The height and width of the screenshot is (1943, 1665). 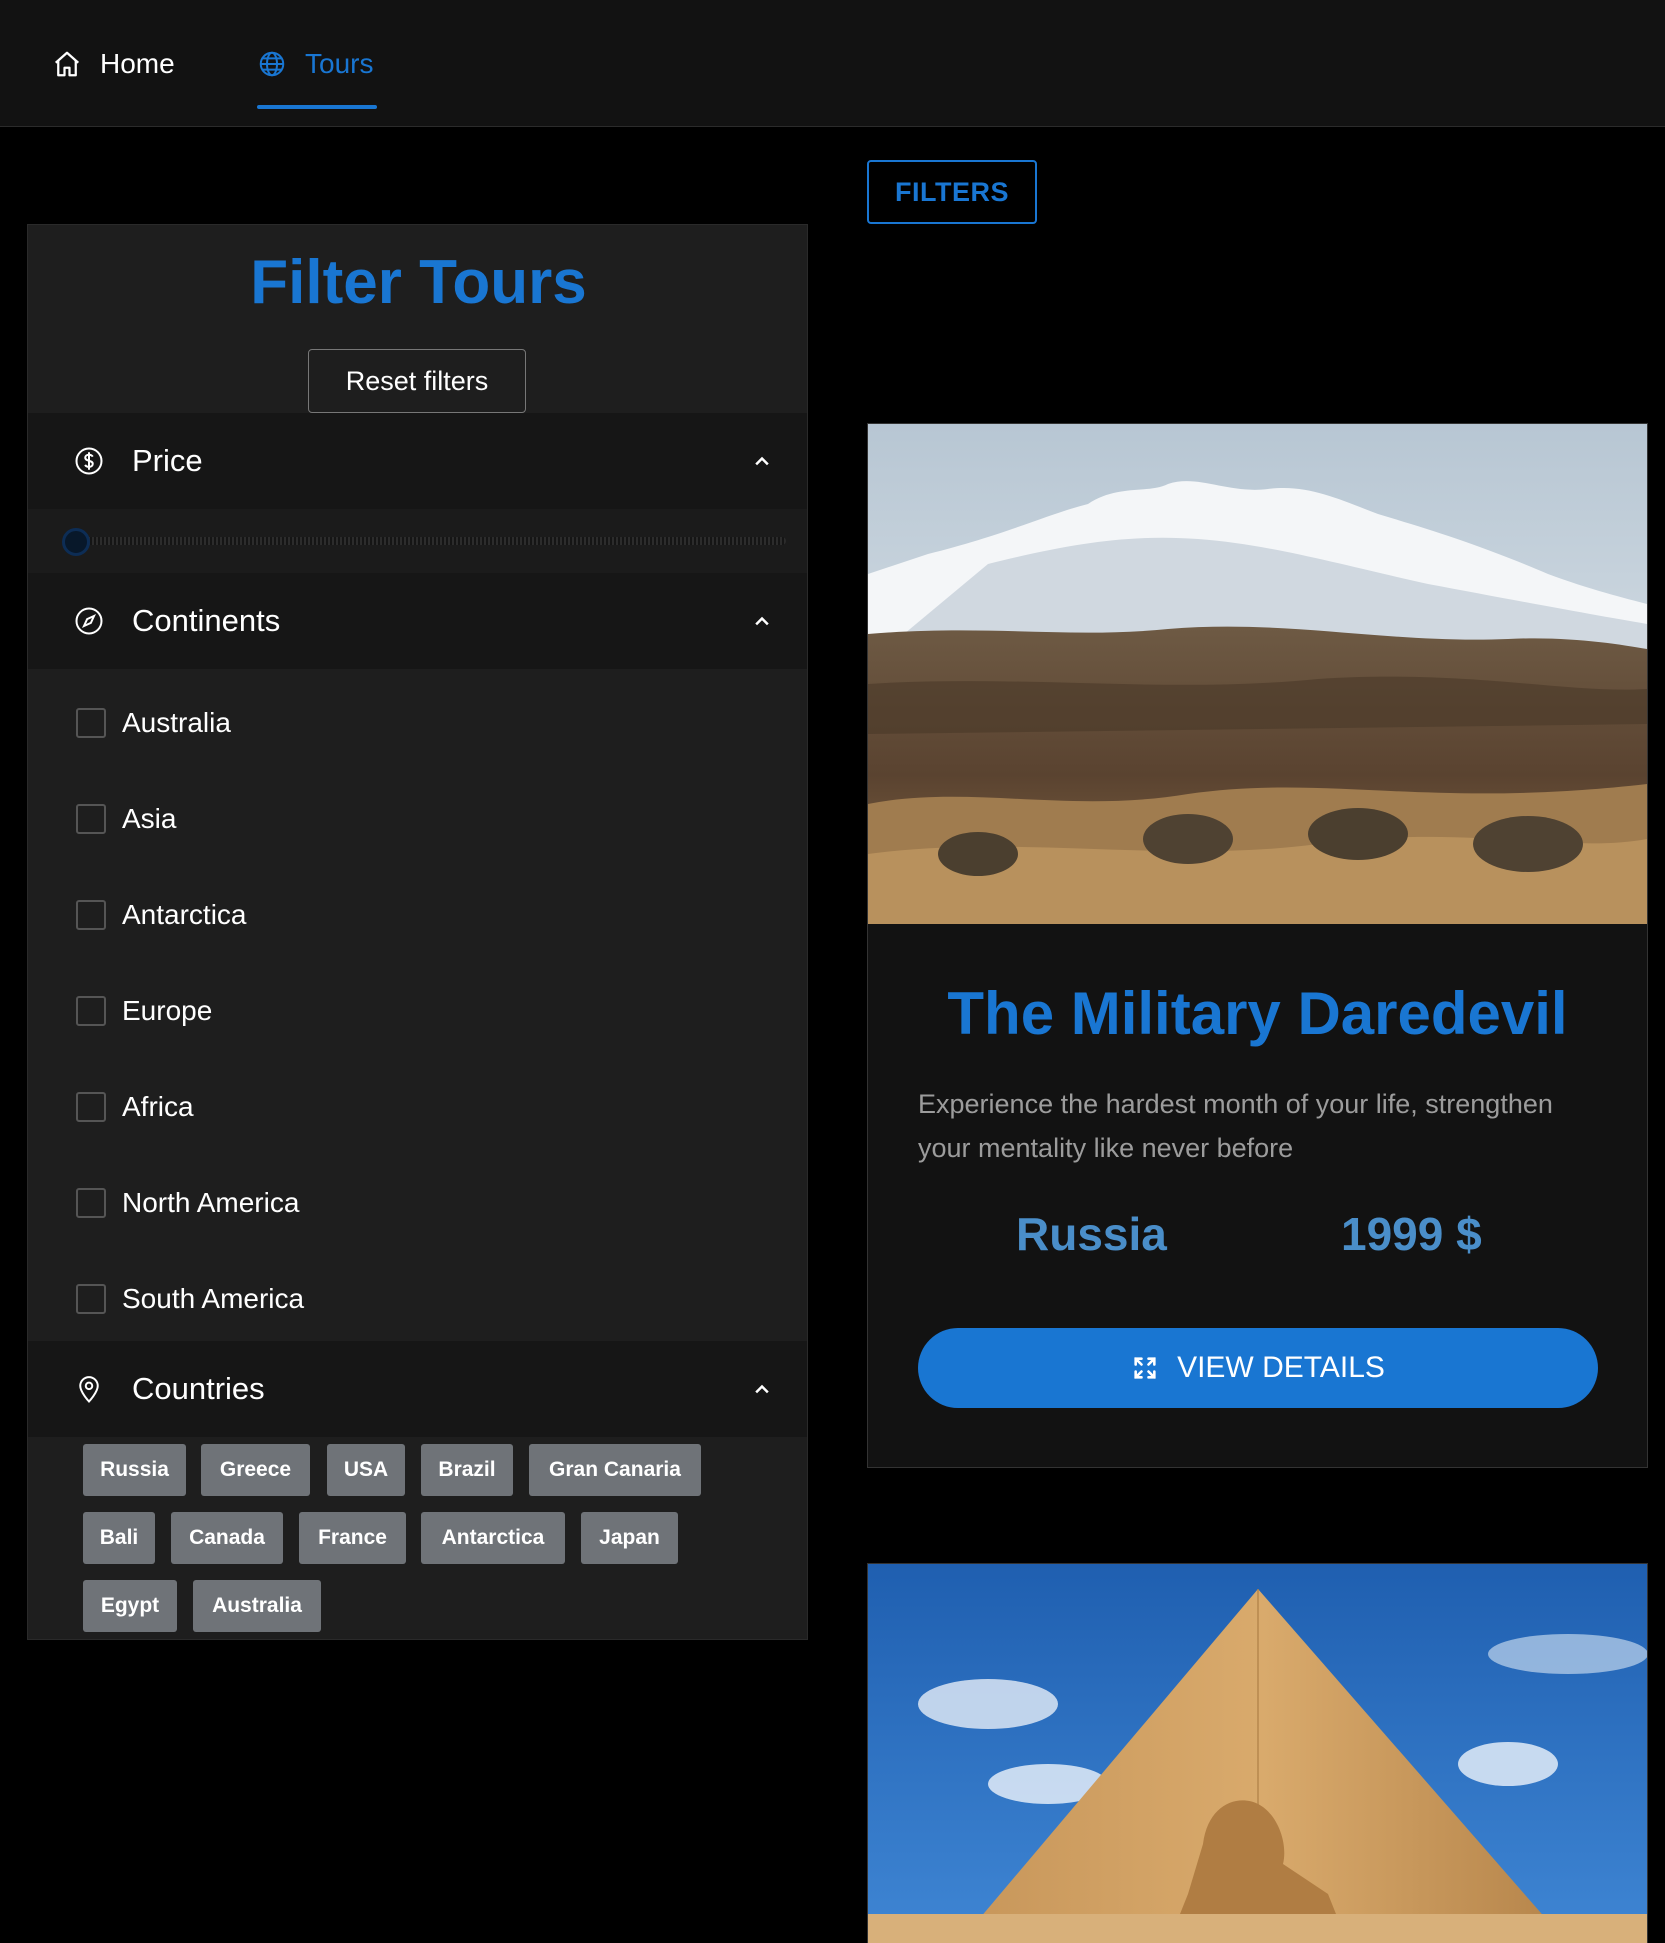 What do you see at coordinates (339, 63) in the screenshot?
I see `nav-tours-label: Tours` at bounding box center [339, 63].